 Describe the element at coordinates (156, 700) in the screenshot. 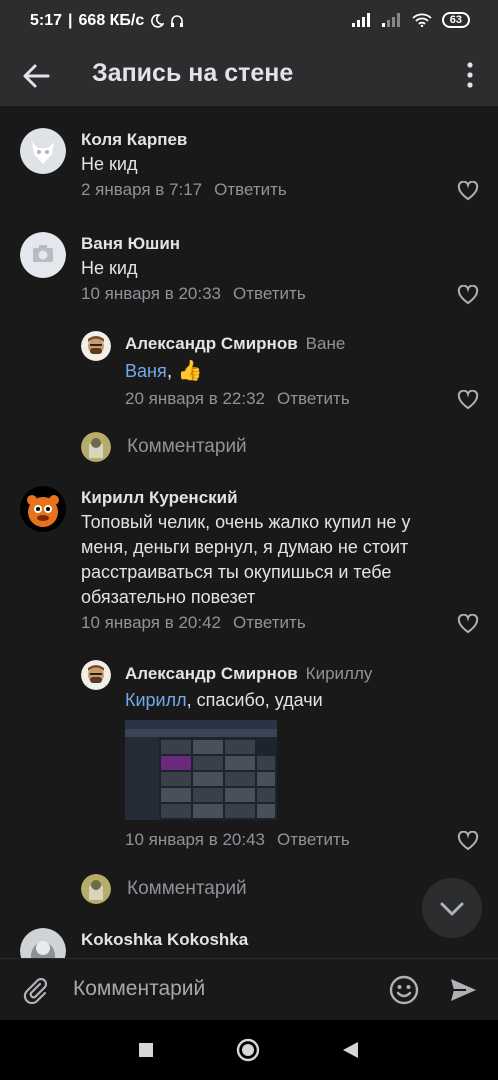

I see `mention-link: Кирилл` at that location.